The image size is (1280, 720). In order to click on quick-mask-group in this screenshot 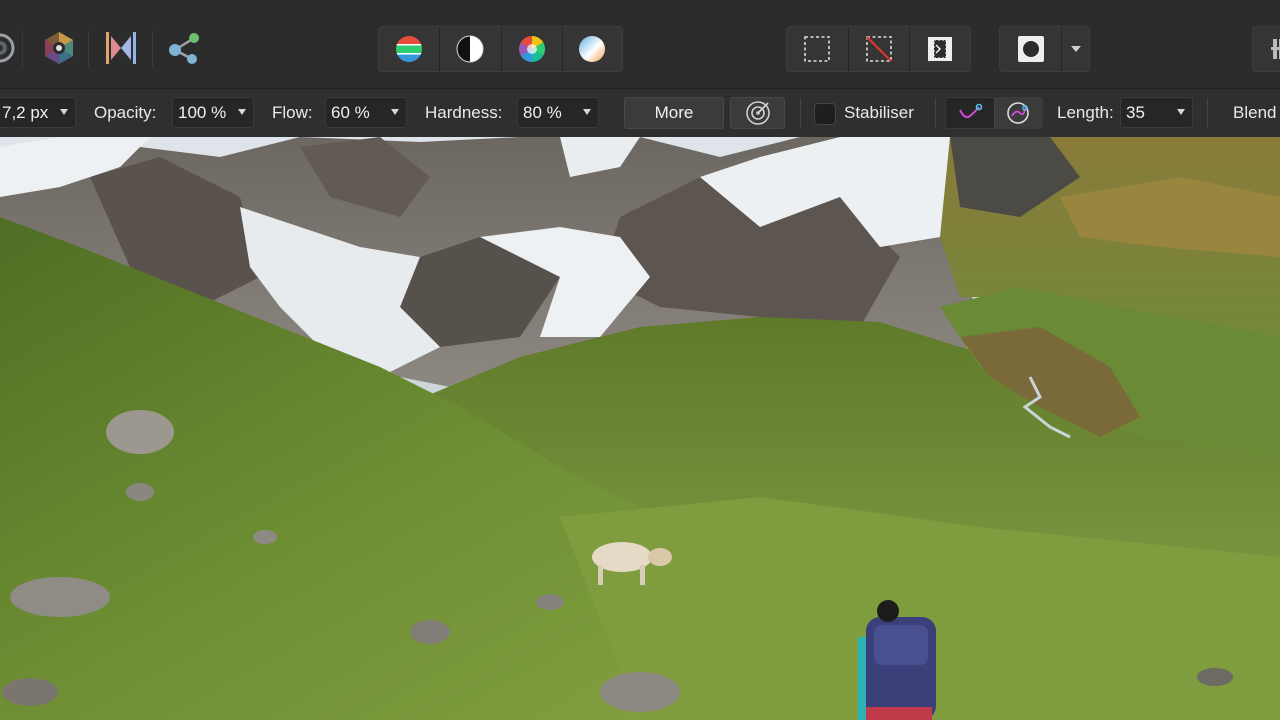, I will do `click(1044, 49)`.